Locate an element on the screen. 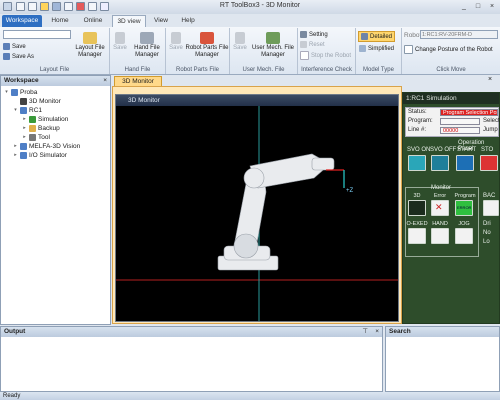  program-button-text: ERROR is located at coordinates (464, 207).